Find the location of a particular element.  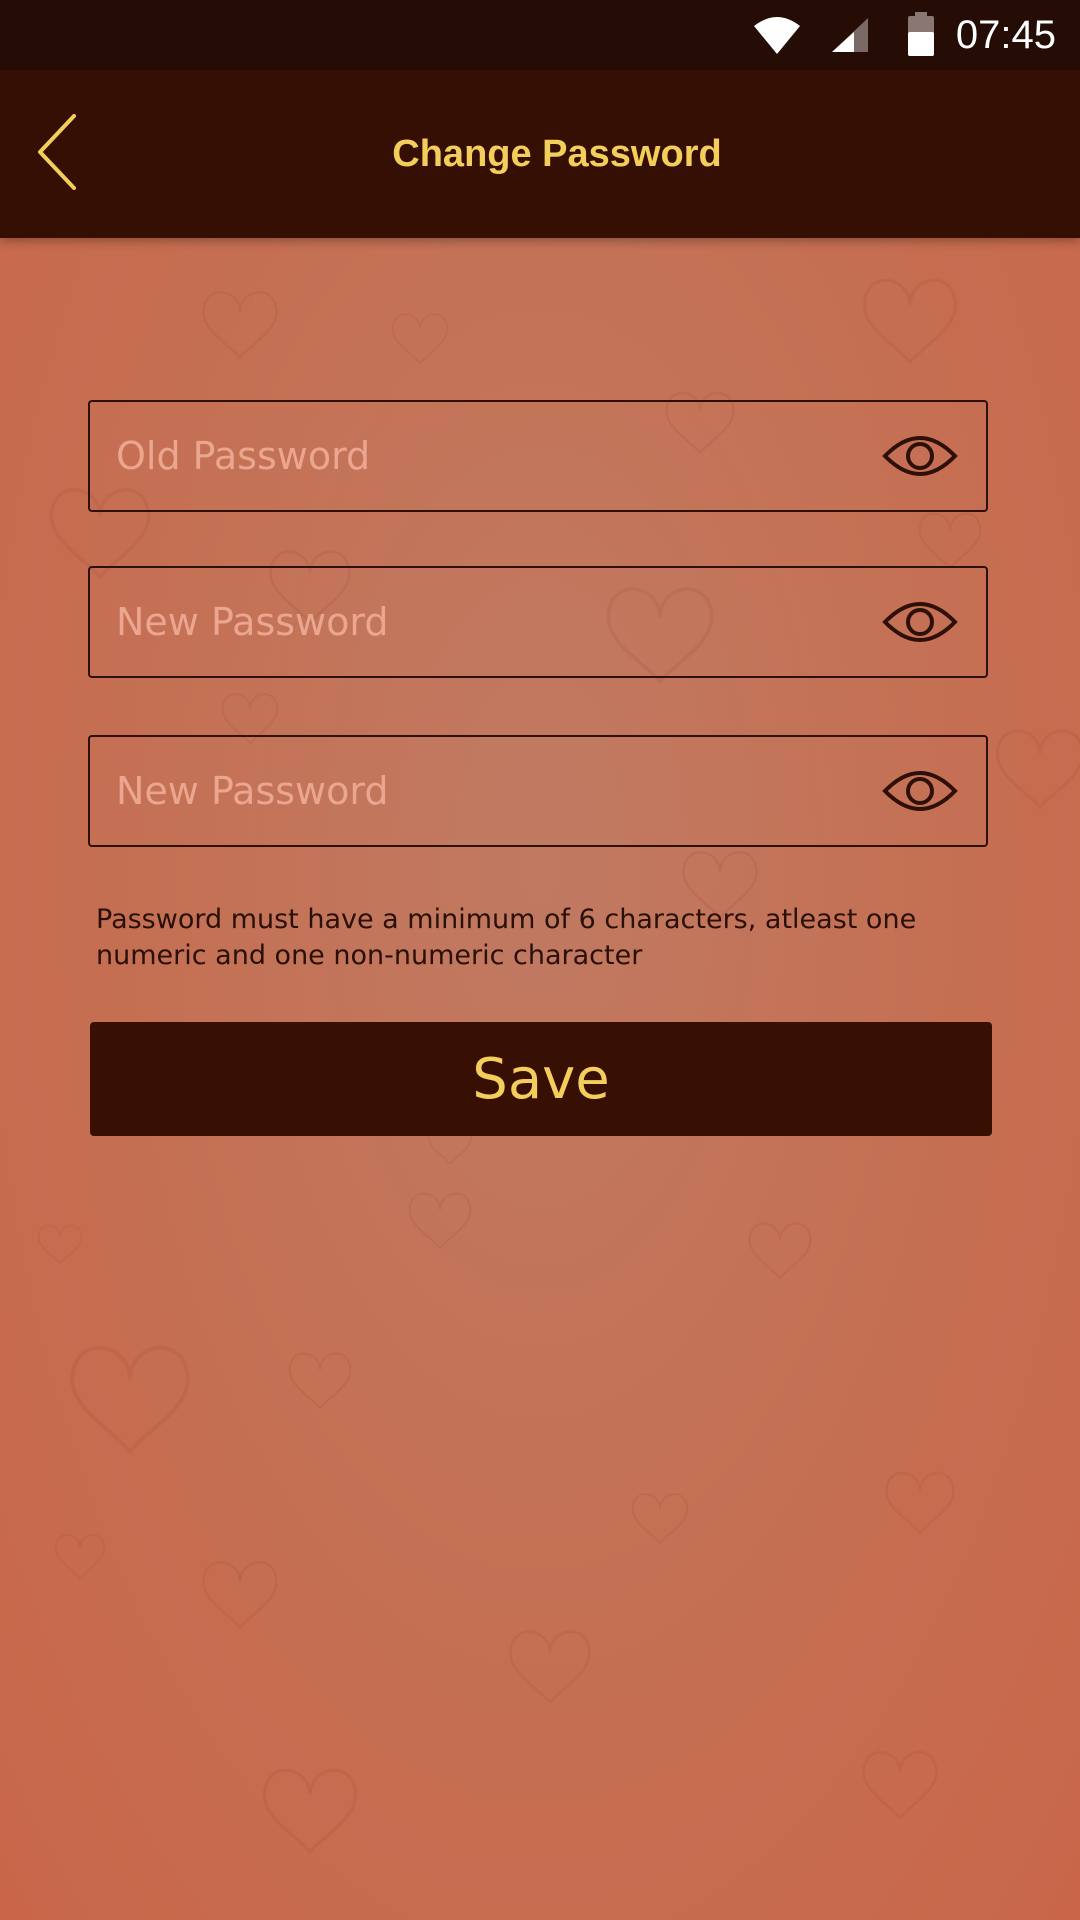

status-time: 07:45 is located at coordinates (1005, 35).